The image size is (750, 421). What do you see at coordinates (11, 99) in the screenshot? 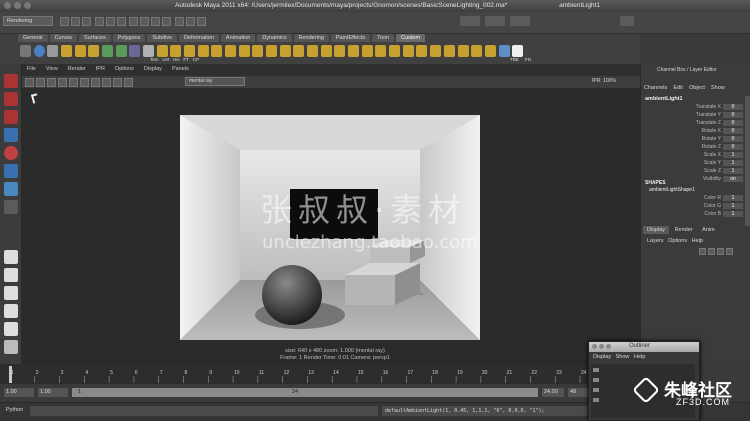
I see `lasso-tool-icon` at bounding box center [11, 99].